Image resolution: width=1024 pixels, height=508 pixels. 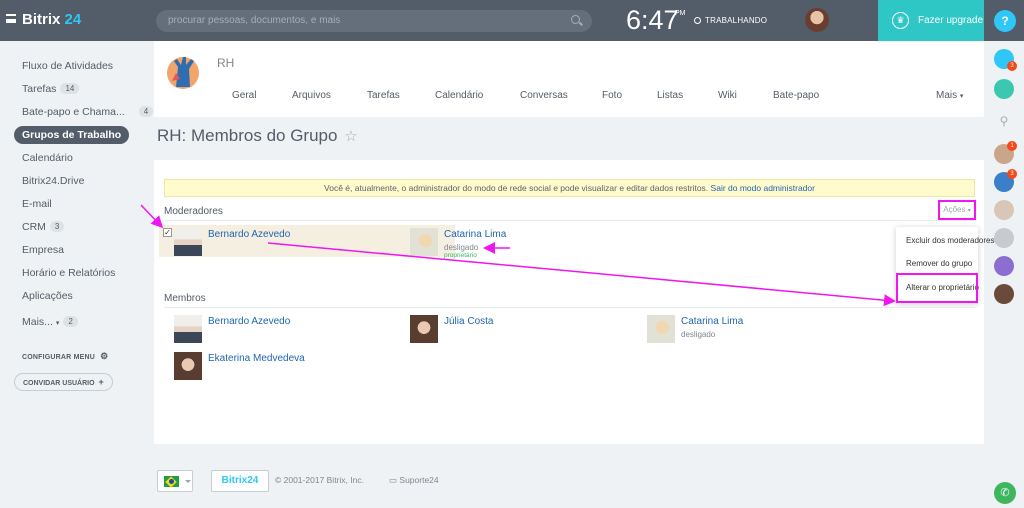 What do you see at coordinates (460, 255) in the screenshot?
I see `owner-label: proprietário` at bounding box center [460, 255].